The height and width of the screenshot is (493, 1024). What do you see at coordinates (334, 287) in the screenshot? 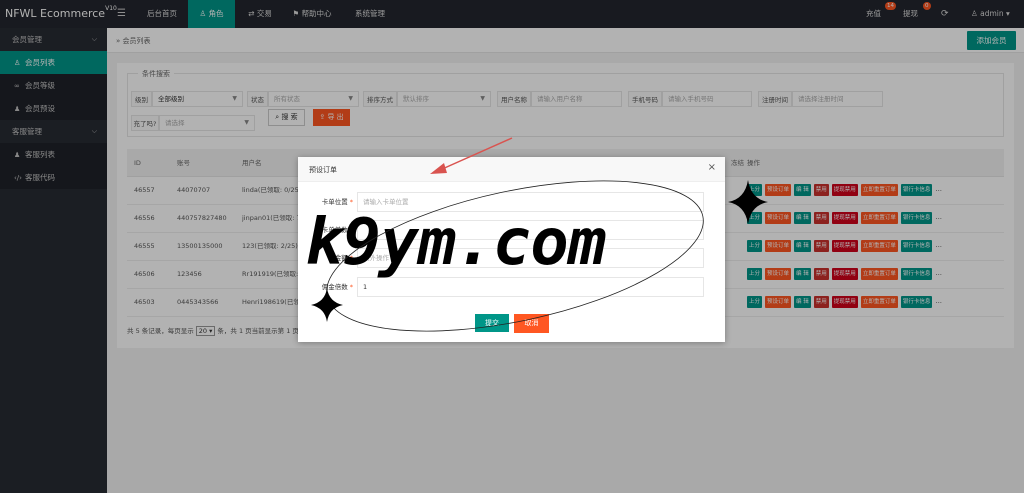
I see `multiplier-label-text: 佣金倍数` at bounding box center [334, 287].